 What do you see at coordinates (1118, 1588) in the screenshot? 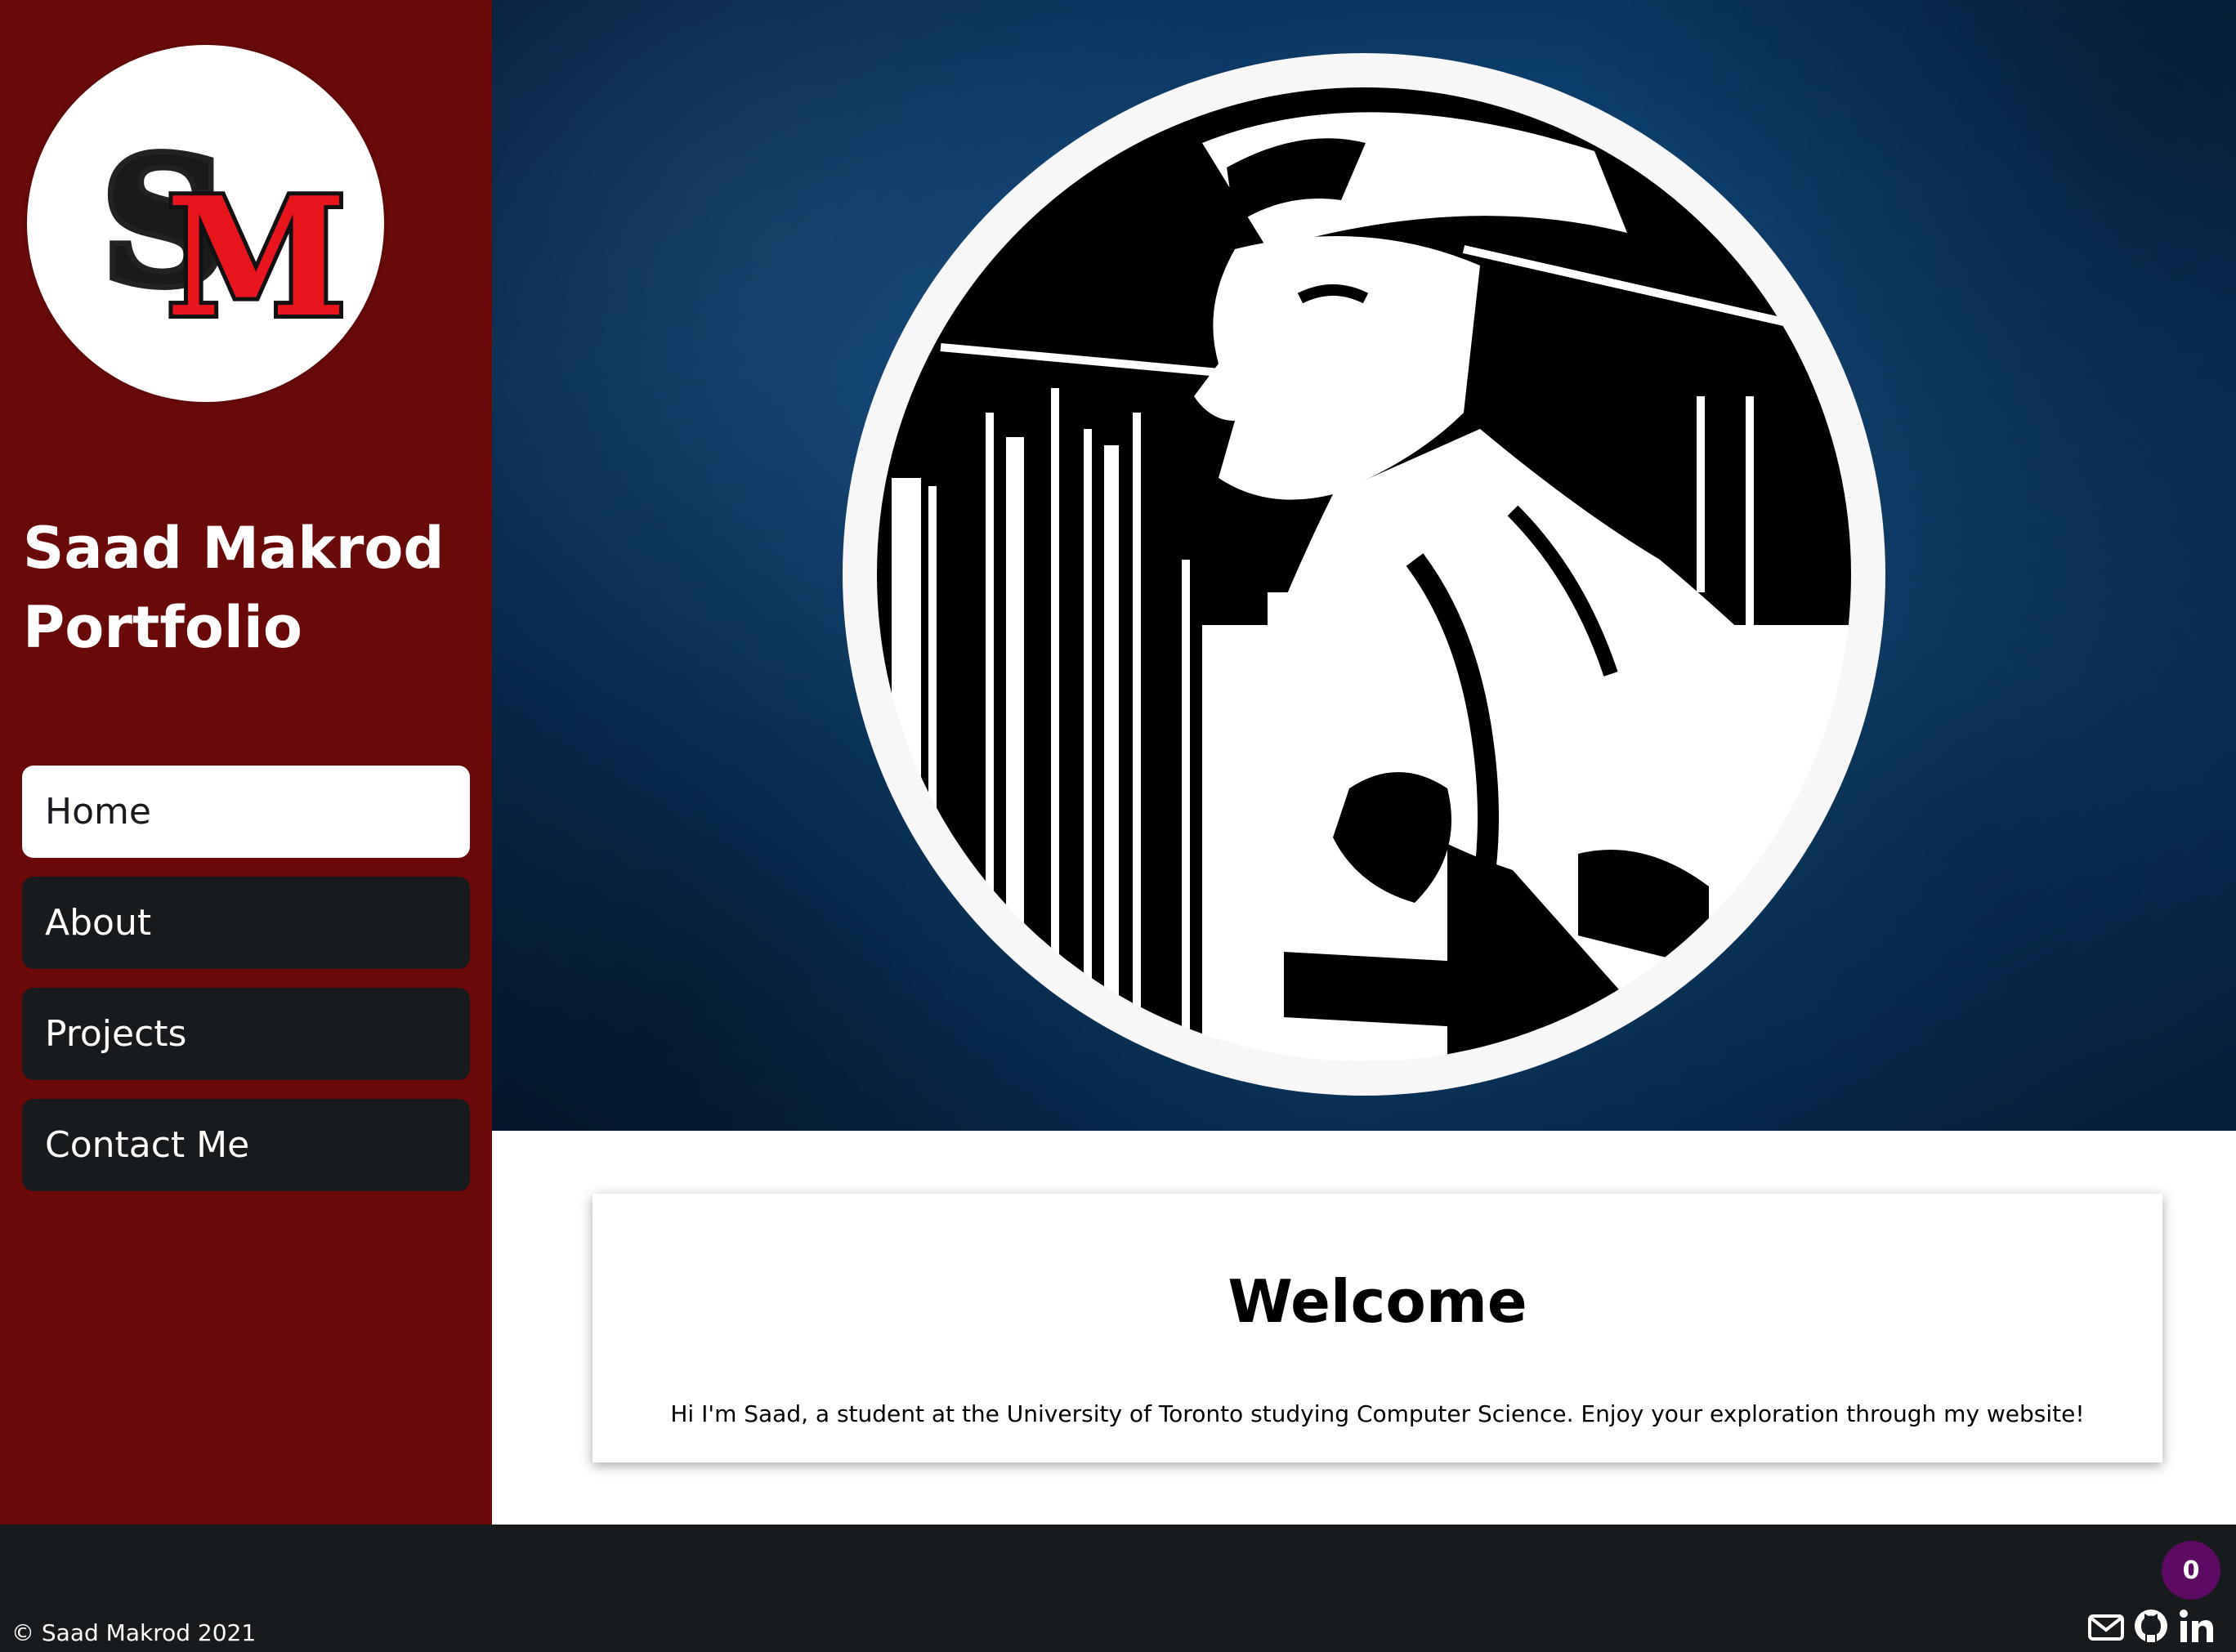
I see `footer: © Saad Makrod 2021 0` at bounding box center [1118, 1588].